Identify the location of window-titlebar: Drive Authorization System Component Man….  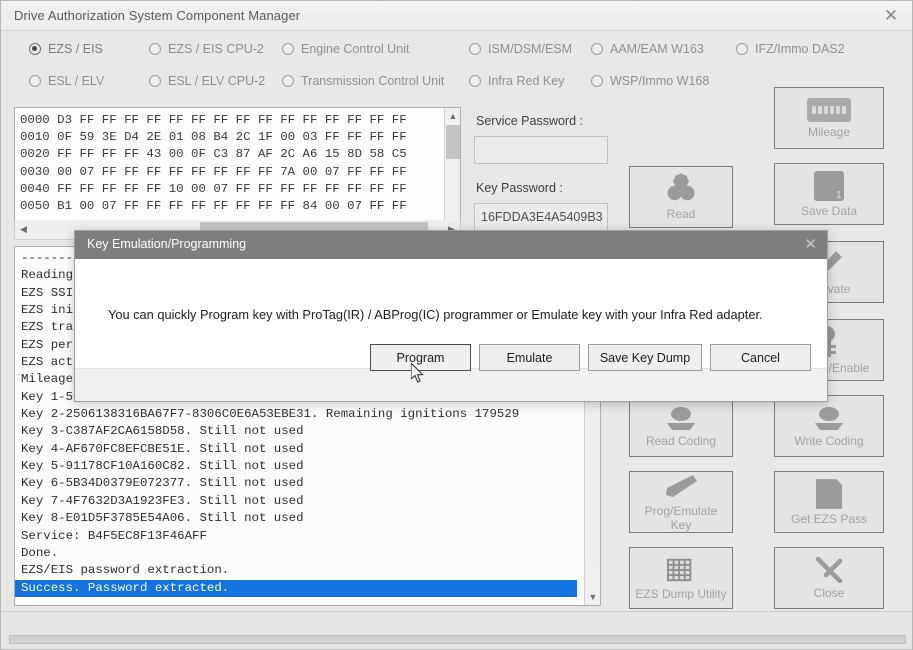
(456, 16).